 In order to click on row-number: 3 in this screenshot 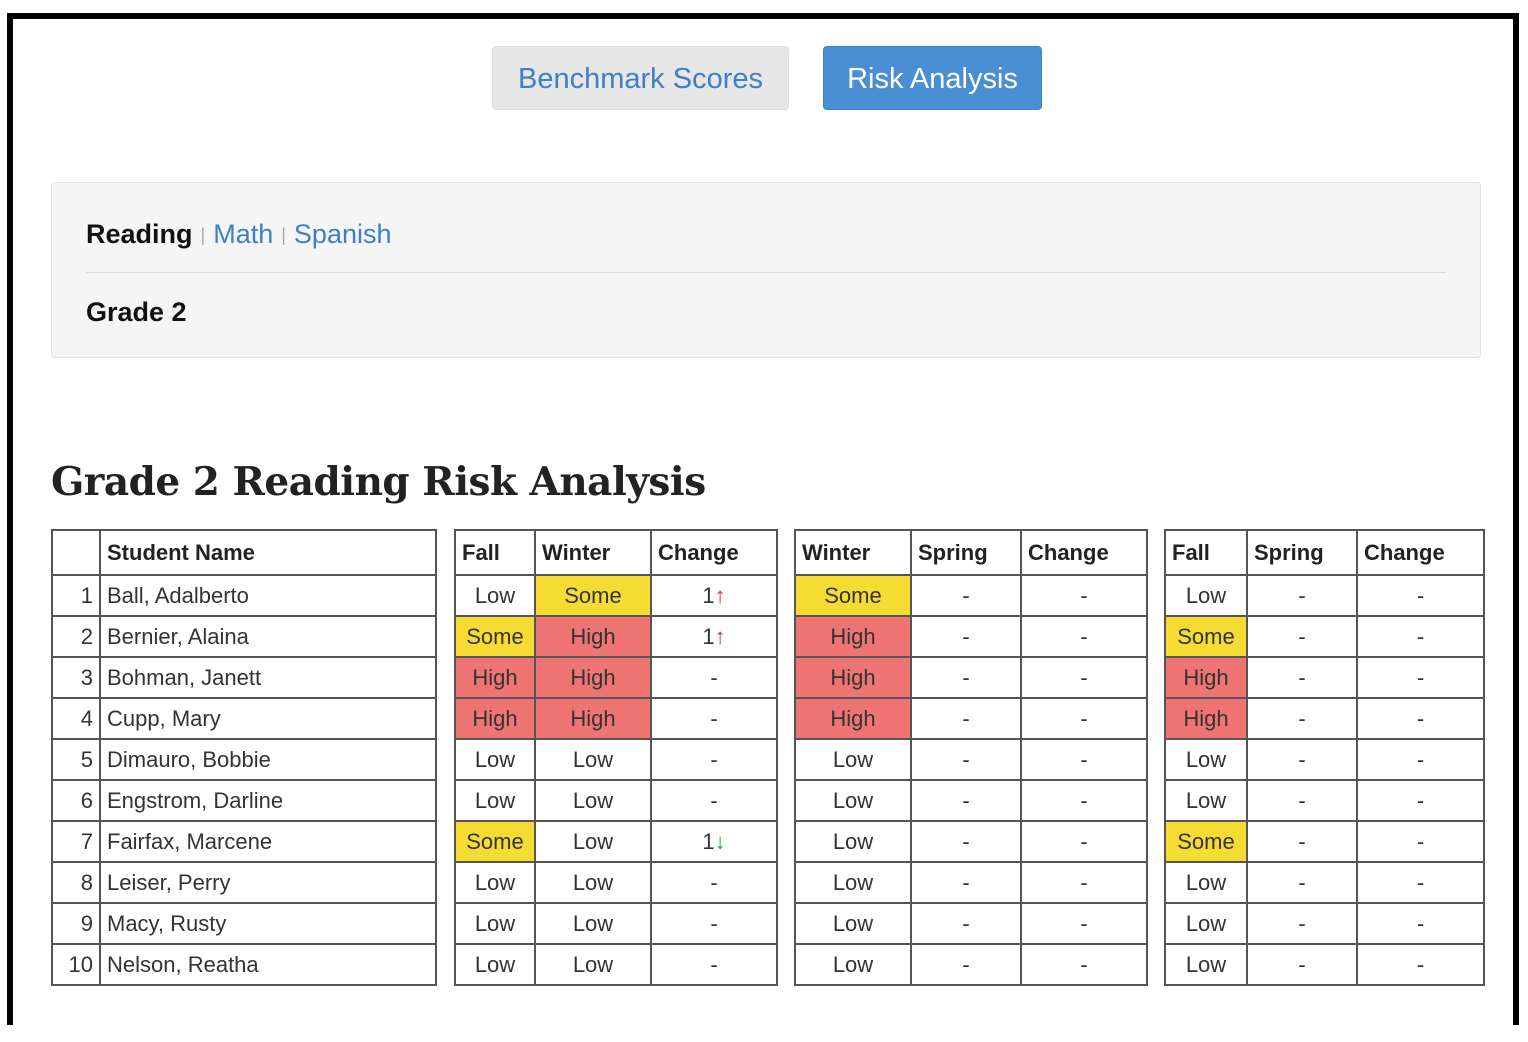, I will do `click(76, 677)`.